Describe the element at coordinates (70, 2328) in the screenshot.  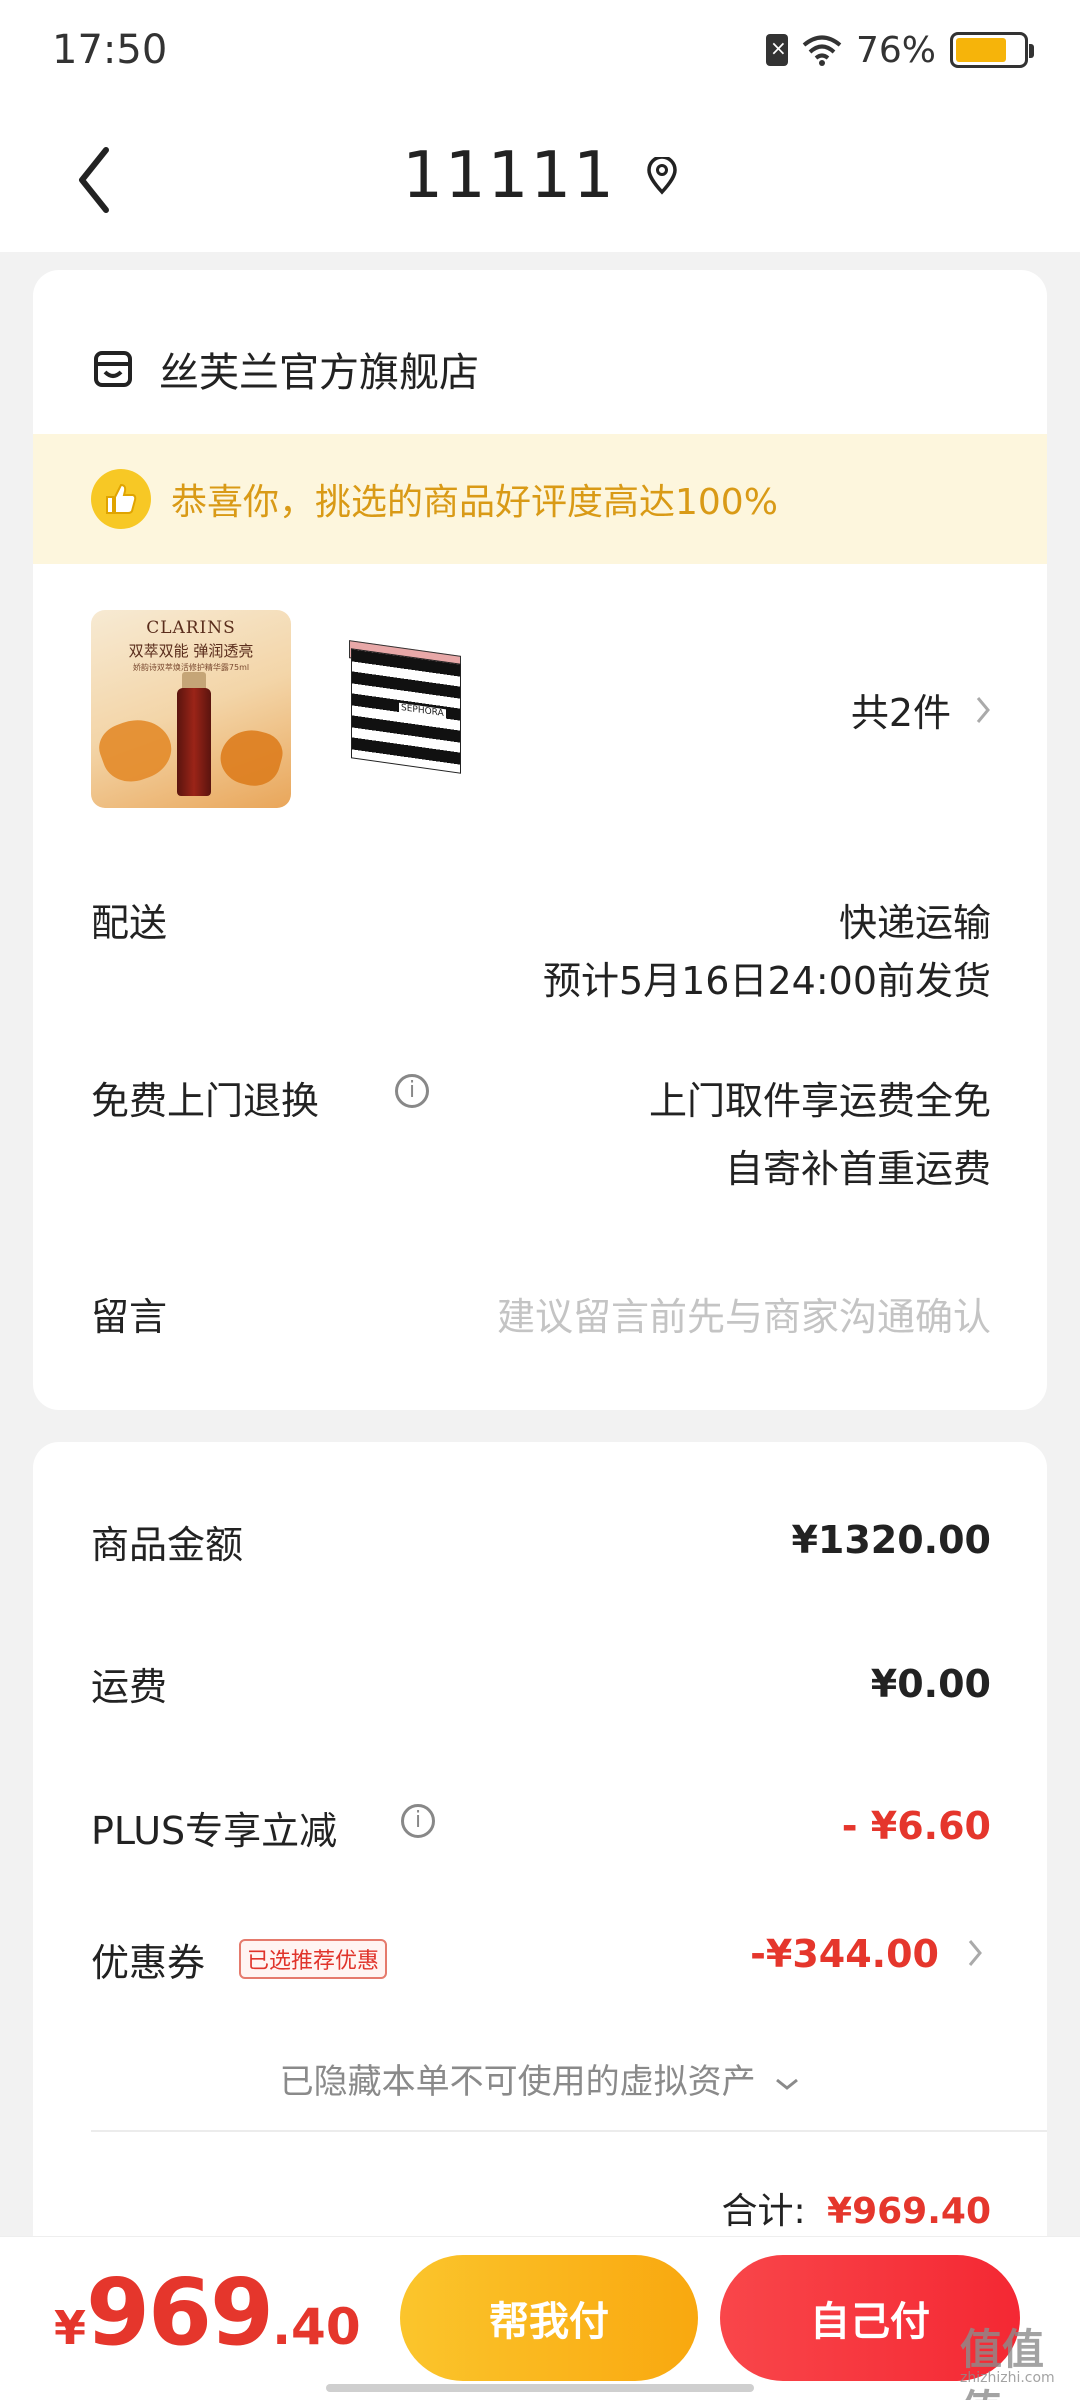
I see `currency-symbol: ¥` at that location.